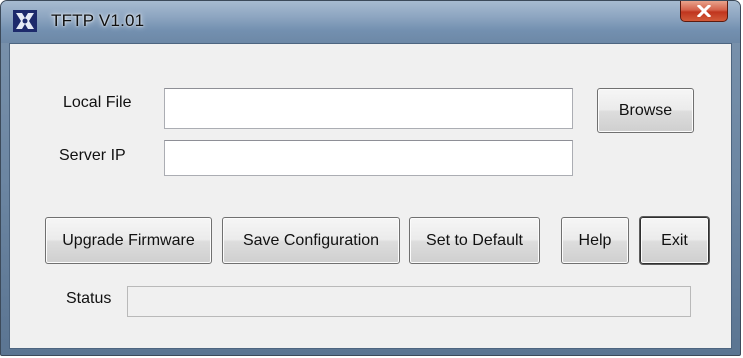  What do you see at coordinates (674, 240) in the screenshot?
I see `exit-button: Exit` at bounding box center [674, 240].